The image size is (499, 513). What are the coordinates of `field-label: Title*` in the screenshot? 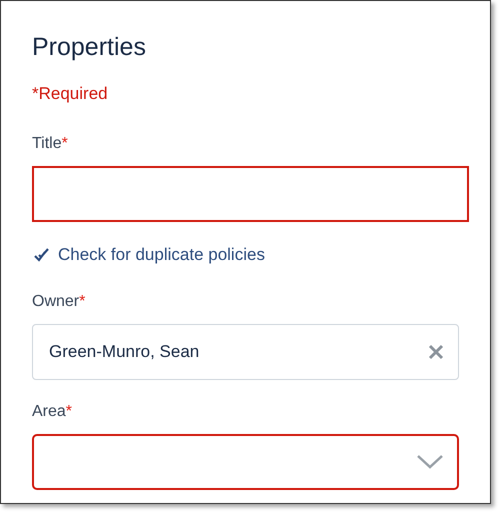 It's located at (50, 144).